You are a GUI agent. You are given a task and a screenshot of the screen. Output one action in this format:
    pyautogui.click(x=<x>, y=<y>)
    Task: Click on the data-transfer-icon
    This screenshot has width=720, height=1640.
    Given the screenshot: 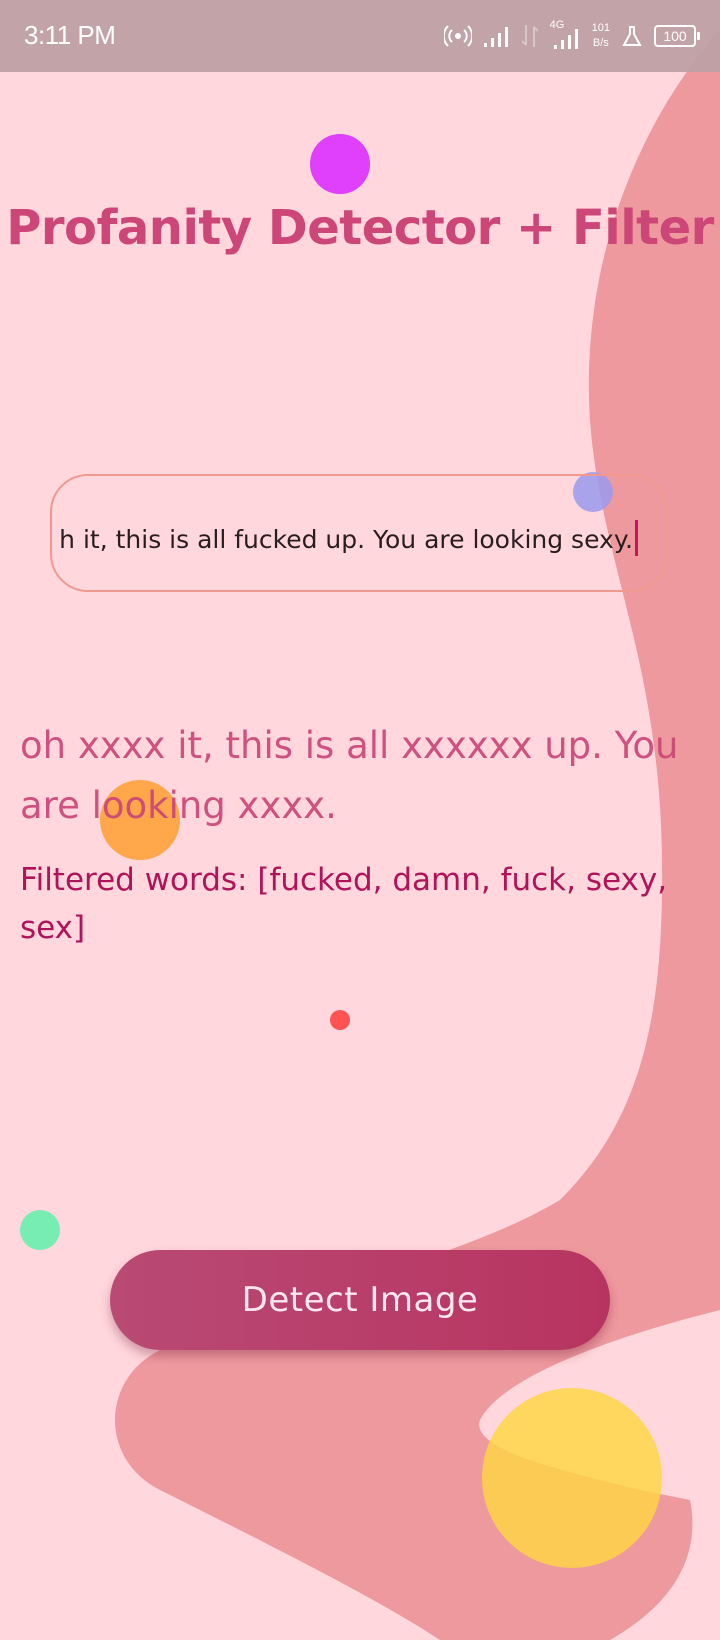 What is the action you would take?
    pyautogui.click(x=529, y=36)
    